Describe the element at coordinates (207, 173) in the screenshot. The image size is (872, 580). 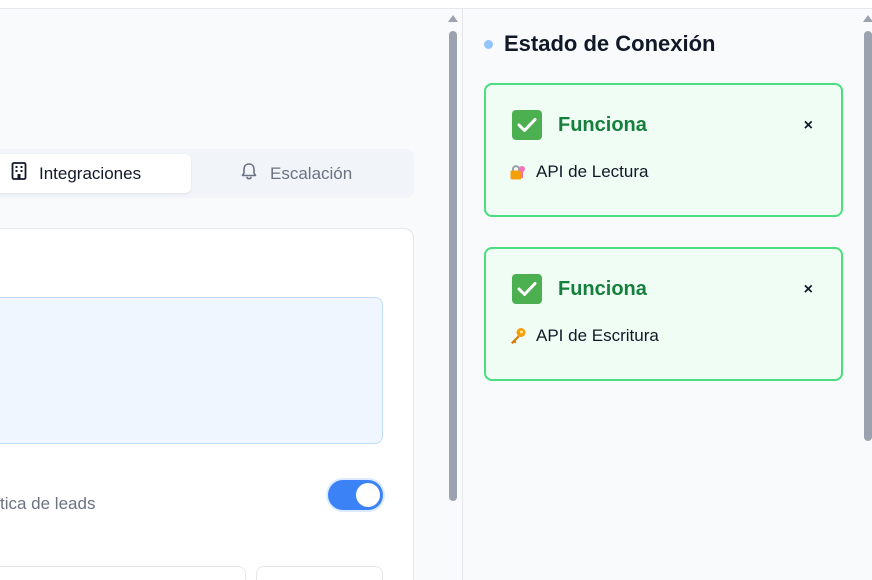
I see `tab-bar: Integraciones Escalación` at that location.